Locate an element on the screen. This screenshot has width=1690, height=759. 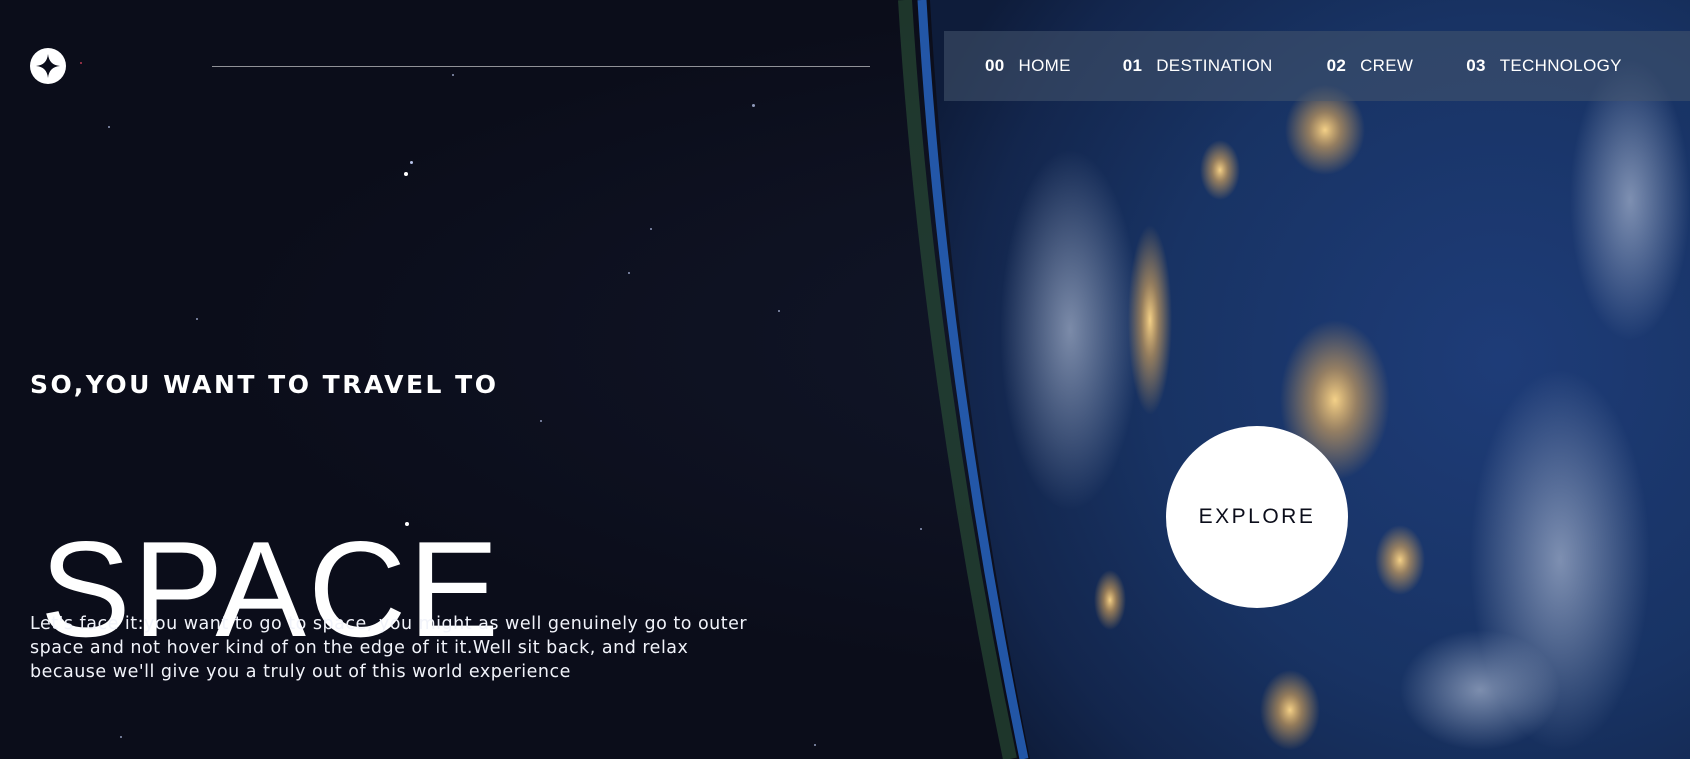
nav-item-destination: 01 DESTINATION is located at coordinates (1198, 66).